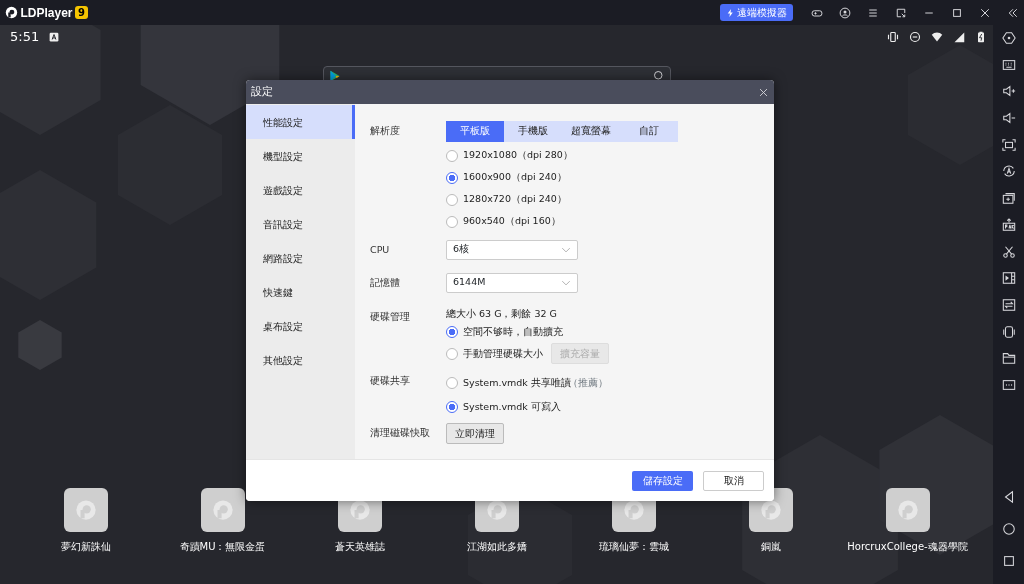 The height and width of the screenshot is (584, 1024). I want to click on field-label: 記憶體, so click(385, 282).